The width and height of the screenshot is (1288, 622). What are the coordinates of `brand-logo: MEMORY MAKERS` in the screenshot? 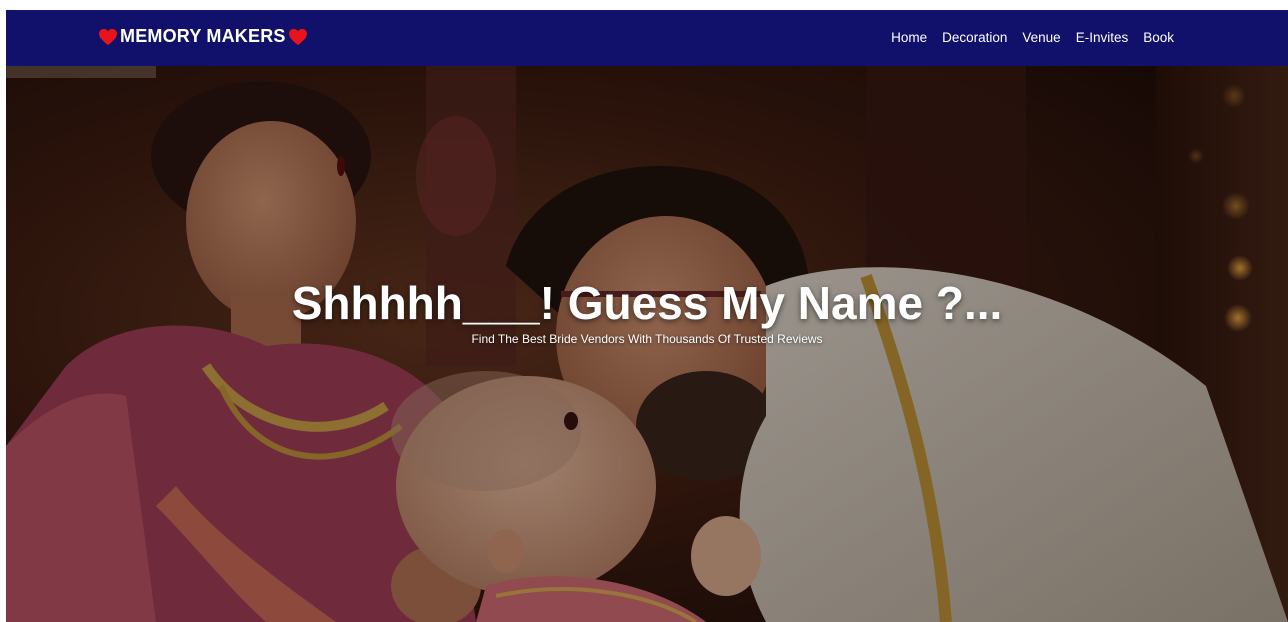 It's located at (203, 36).